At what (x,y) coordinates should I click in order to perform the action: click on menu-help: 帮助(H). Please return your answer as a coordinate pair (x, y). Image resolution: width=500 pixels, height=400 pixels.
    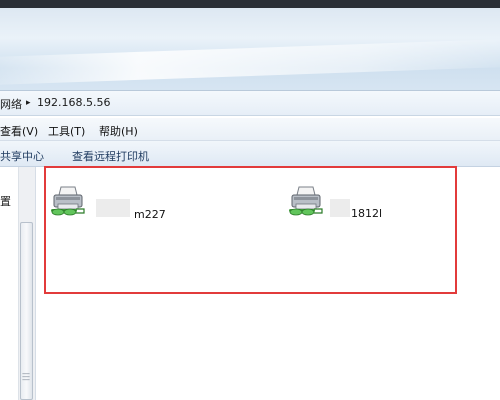
    Looking at the image, I should click on (118, 131).